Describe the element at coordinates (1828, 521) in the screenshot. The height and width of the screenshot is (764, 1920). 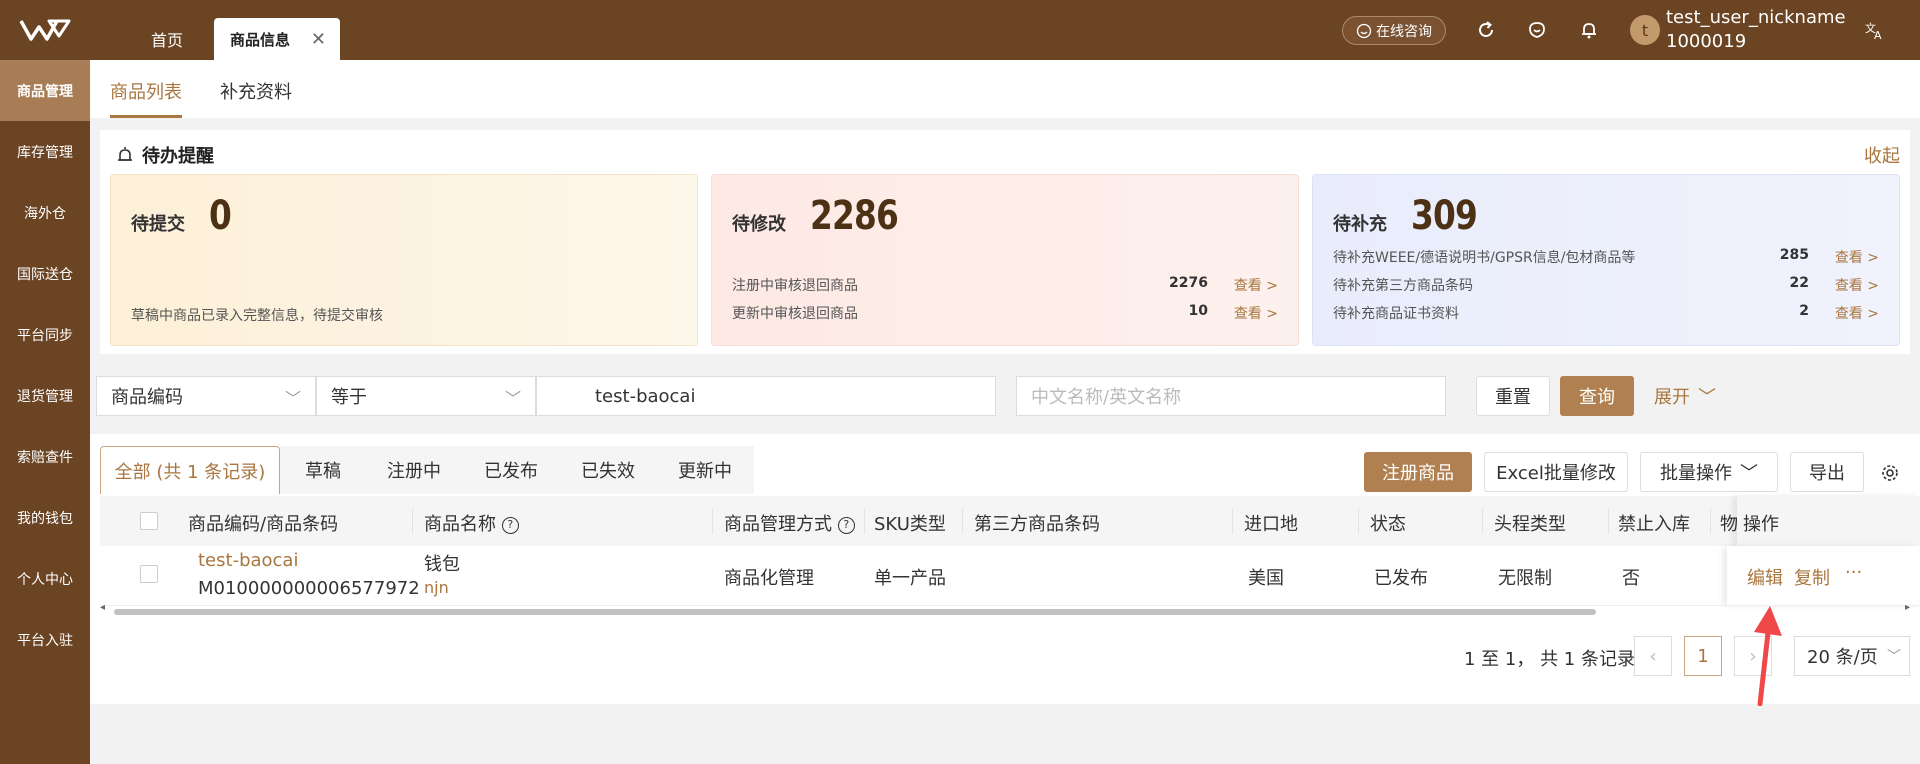
I see `col-ops: 操作` at that location.